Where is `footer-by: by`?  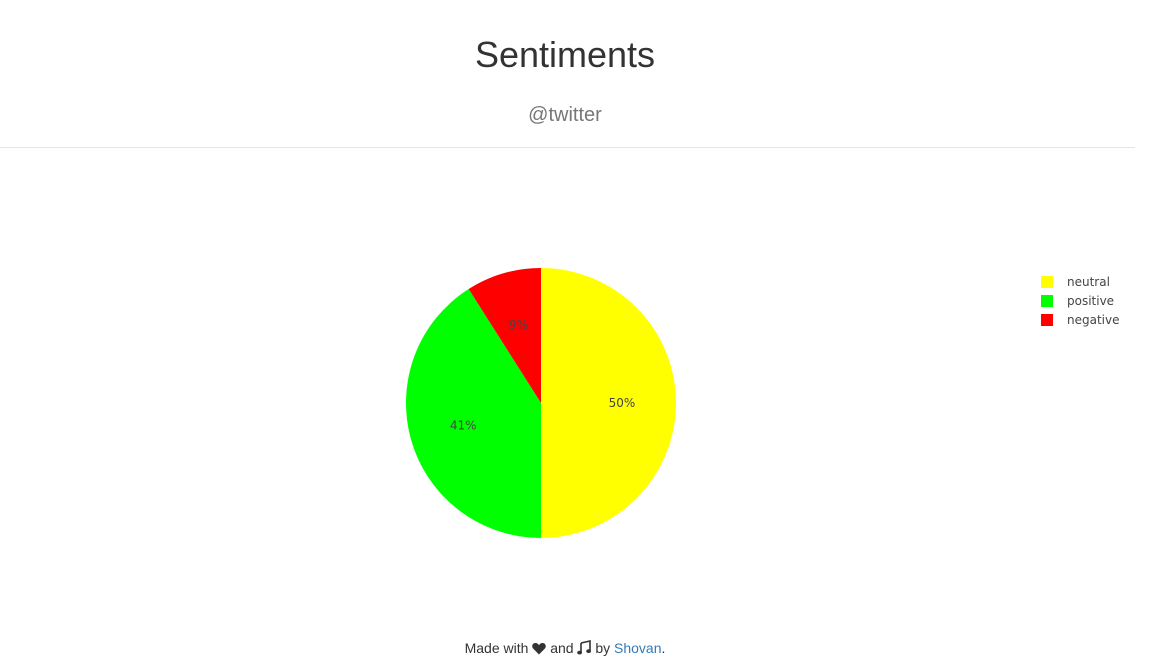
footer-by: by is located at coordinates (603, 648).